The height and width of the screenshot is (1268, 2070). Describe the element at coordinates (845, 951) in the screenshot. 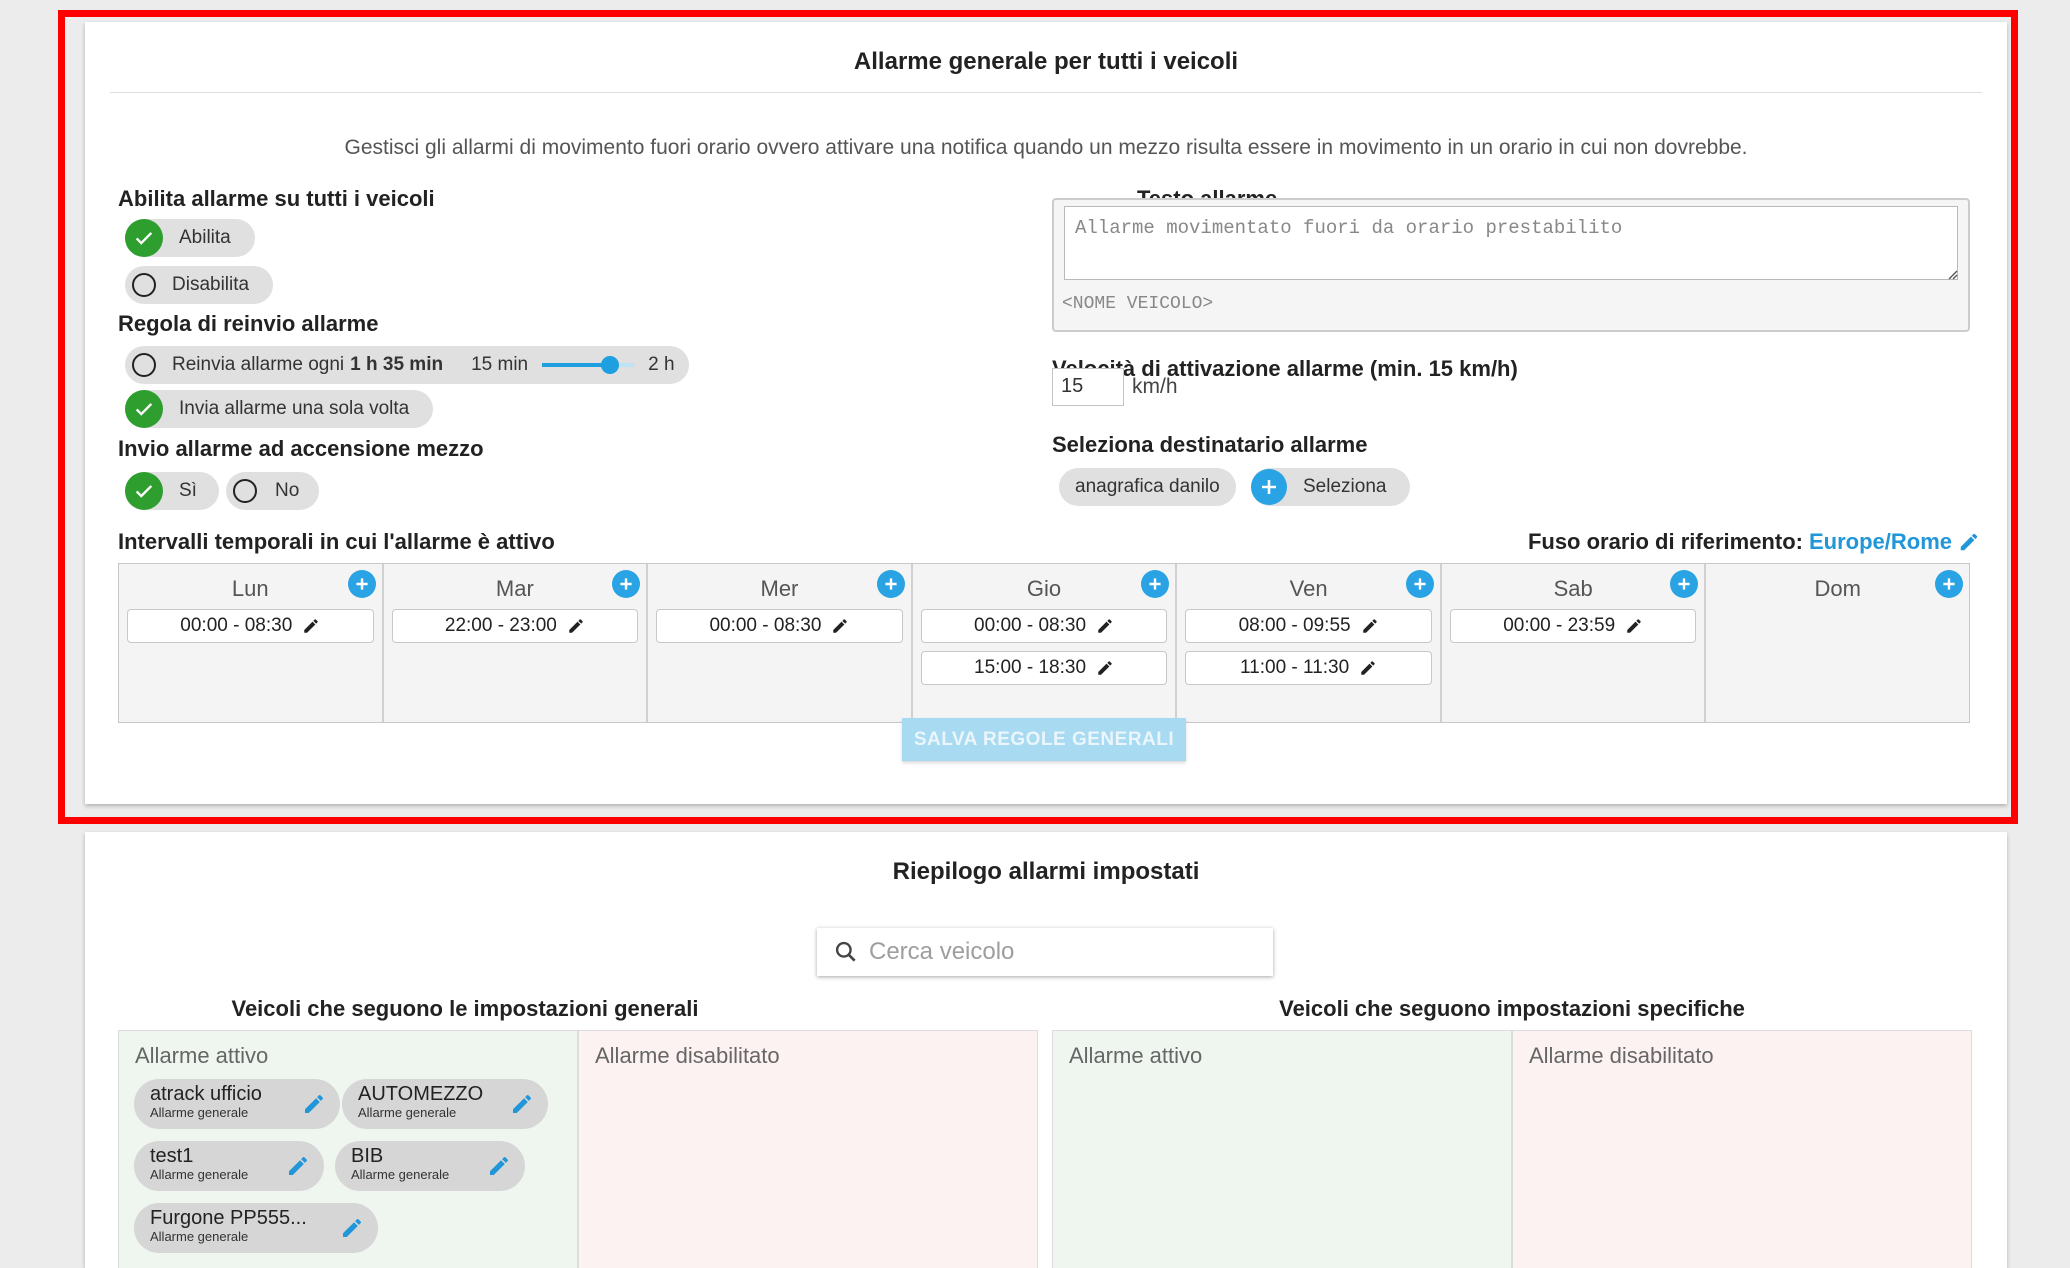

I see `search-icon` at that location.